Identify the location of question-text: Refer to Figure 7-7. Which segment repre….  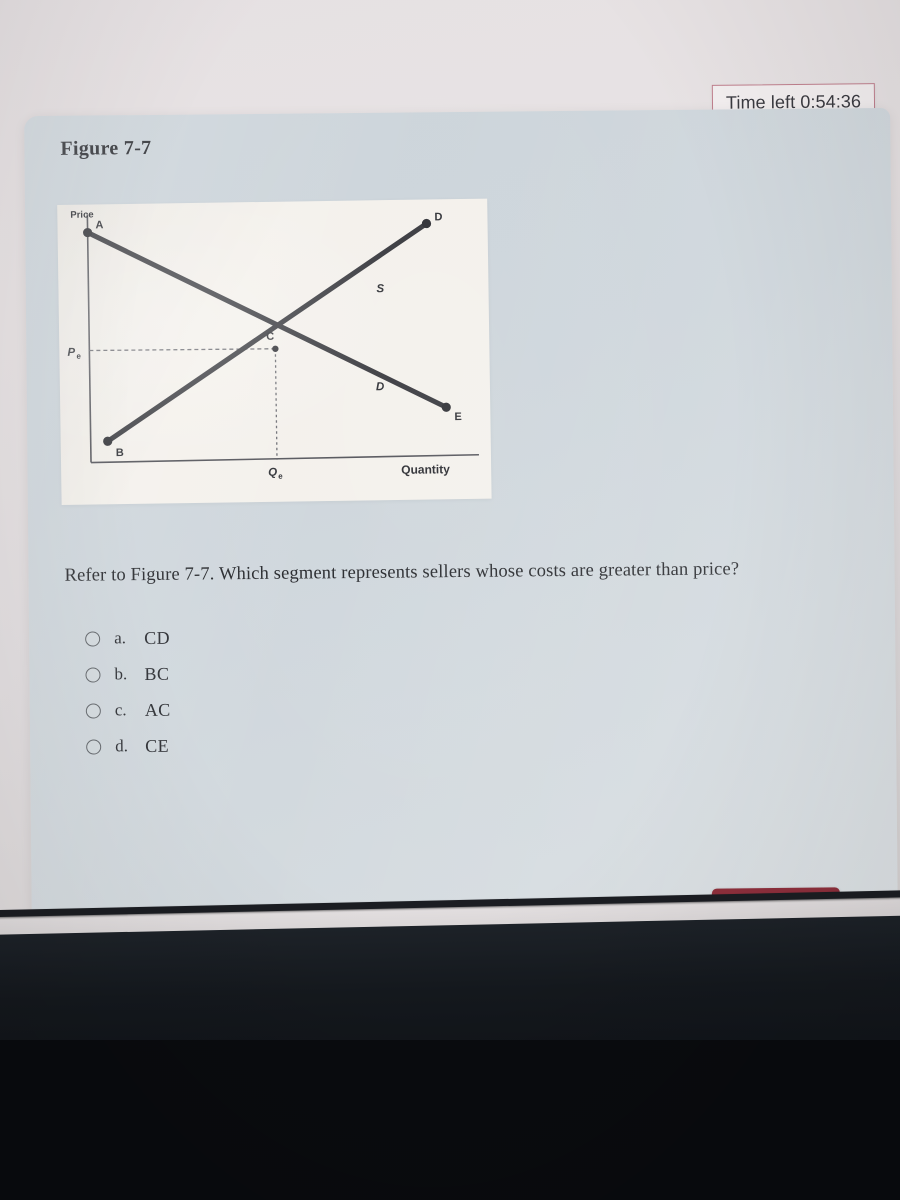
(402, 572).